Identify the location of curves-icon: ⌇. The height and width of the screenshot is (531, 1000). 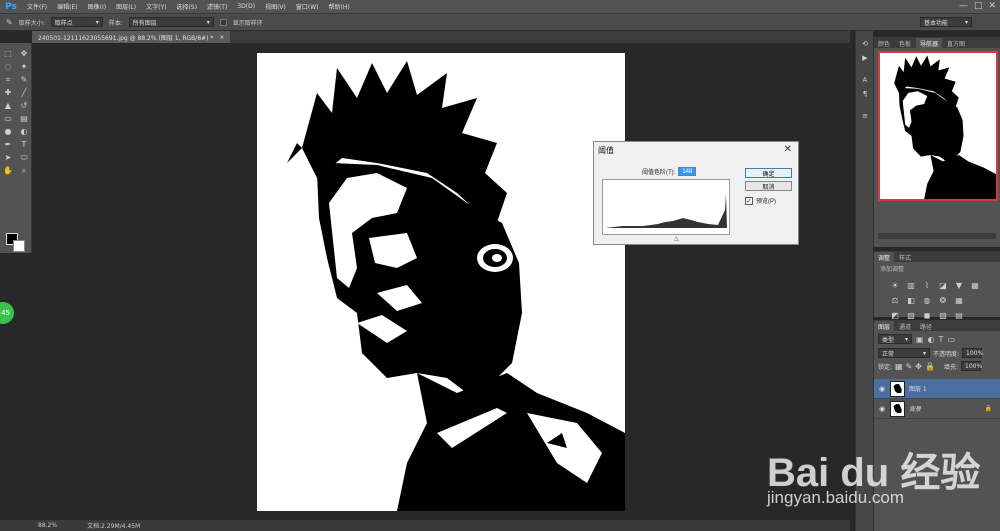
(927, 285).